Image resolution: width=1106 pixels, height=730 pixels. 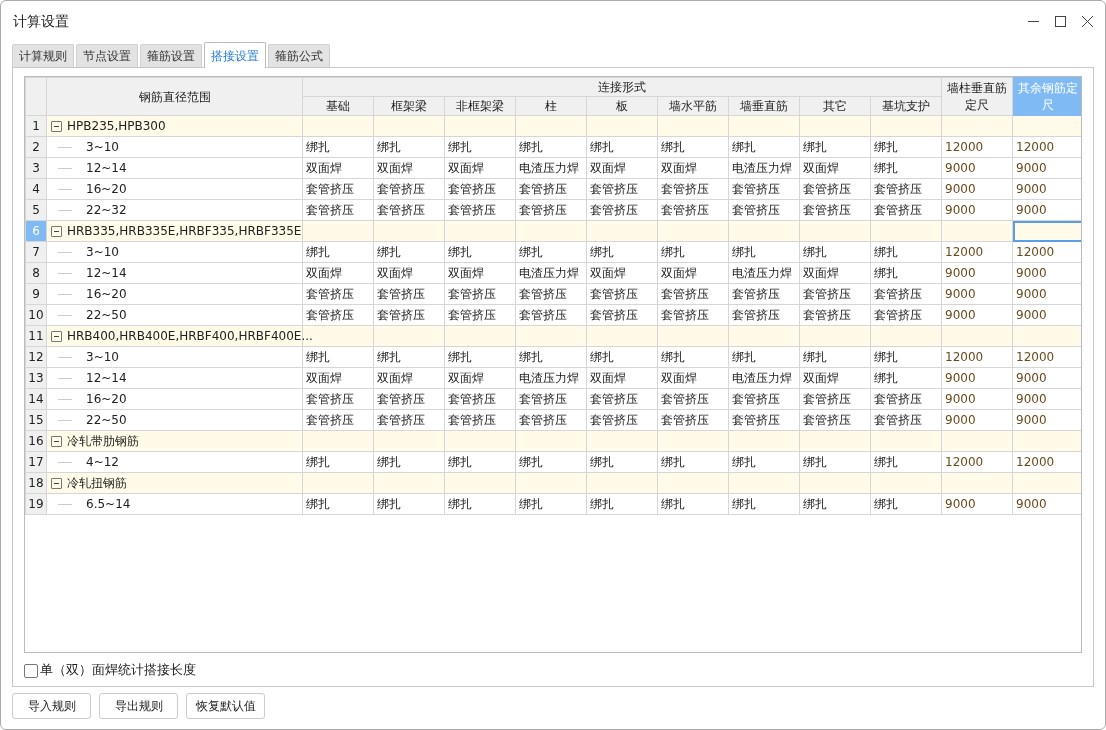 I want to click on group-label: HRB335,HRB335E,HRBF335,HRBF335E, so click(x=184, y=231).